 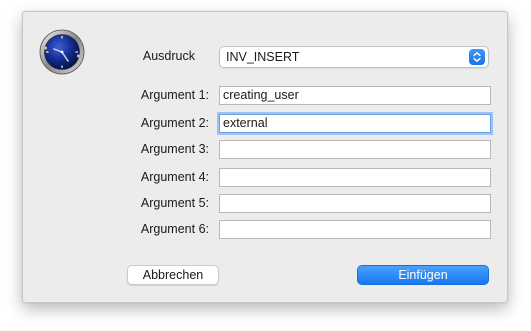 I want to click on argument-3-label: Argument 3:, so click(x=174, y=149).